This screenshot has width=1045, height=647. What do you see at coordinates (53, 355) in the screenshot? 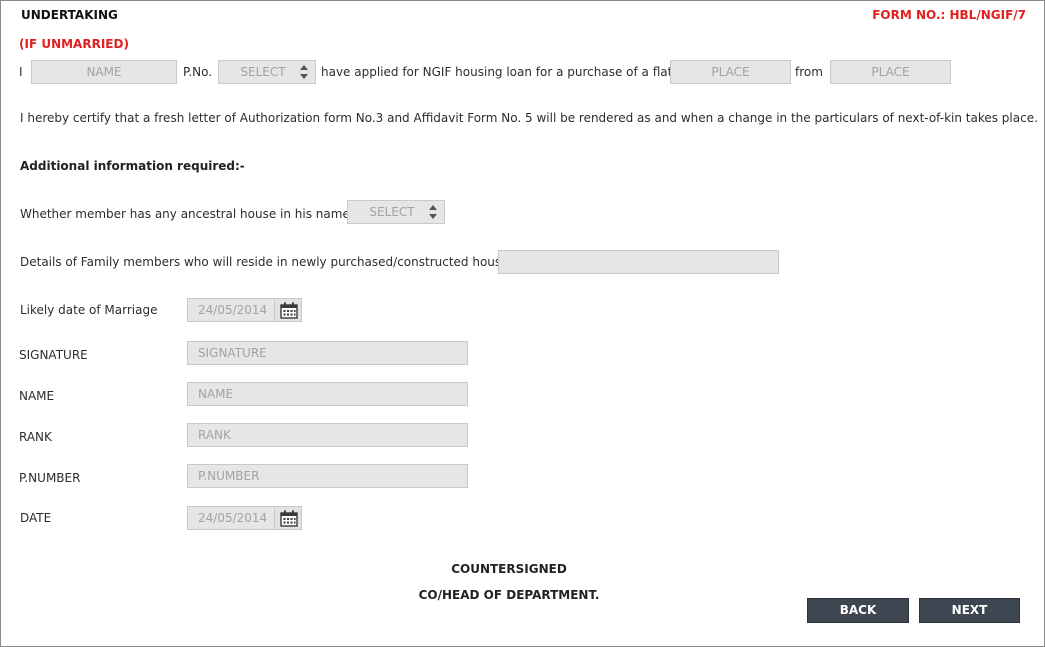
I see `signature-label: SIGNATURE` at bounding box center [53, 355].